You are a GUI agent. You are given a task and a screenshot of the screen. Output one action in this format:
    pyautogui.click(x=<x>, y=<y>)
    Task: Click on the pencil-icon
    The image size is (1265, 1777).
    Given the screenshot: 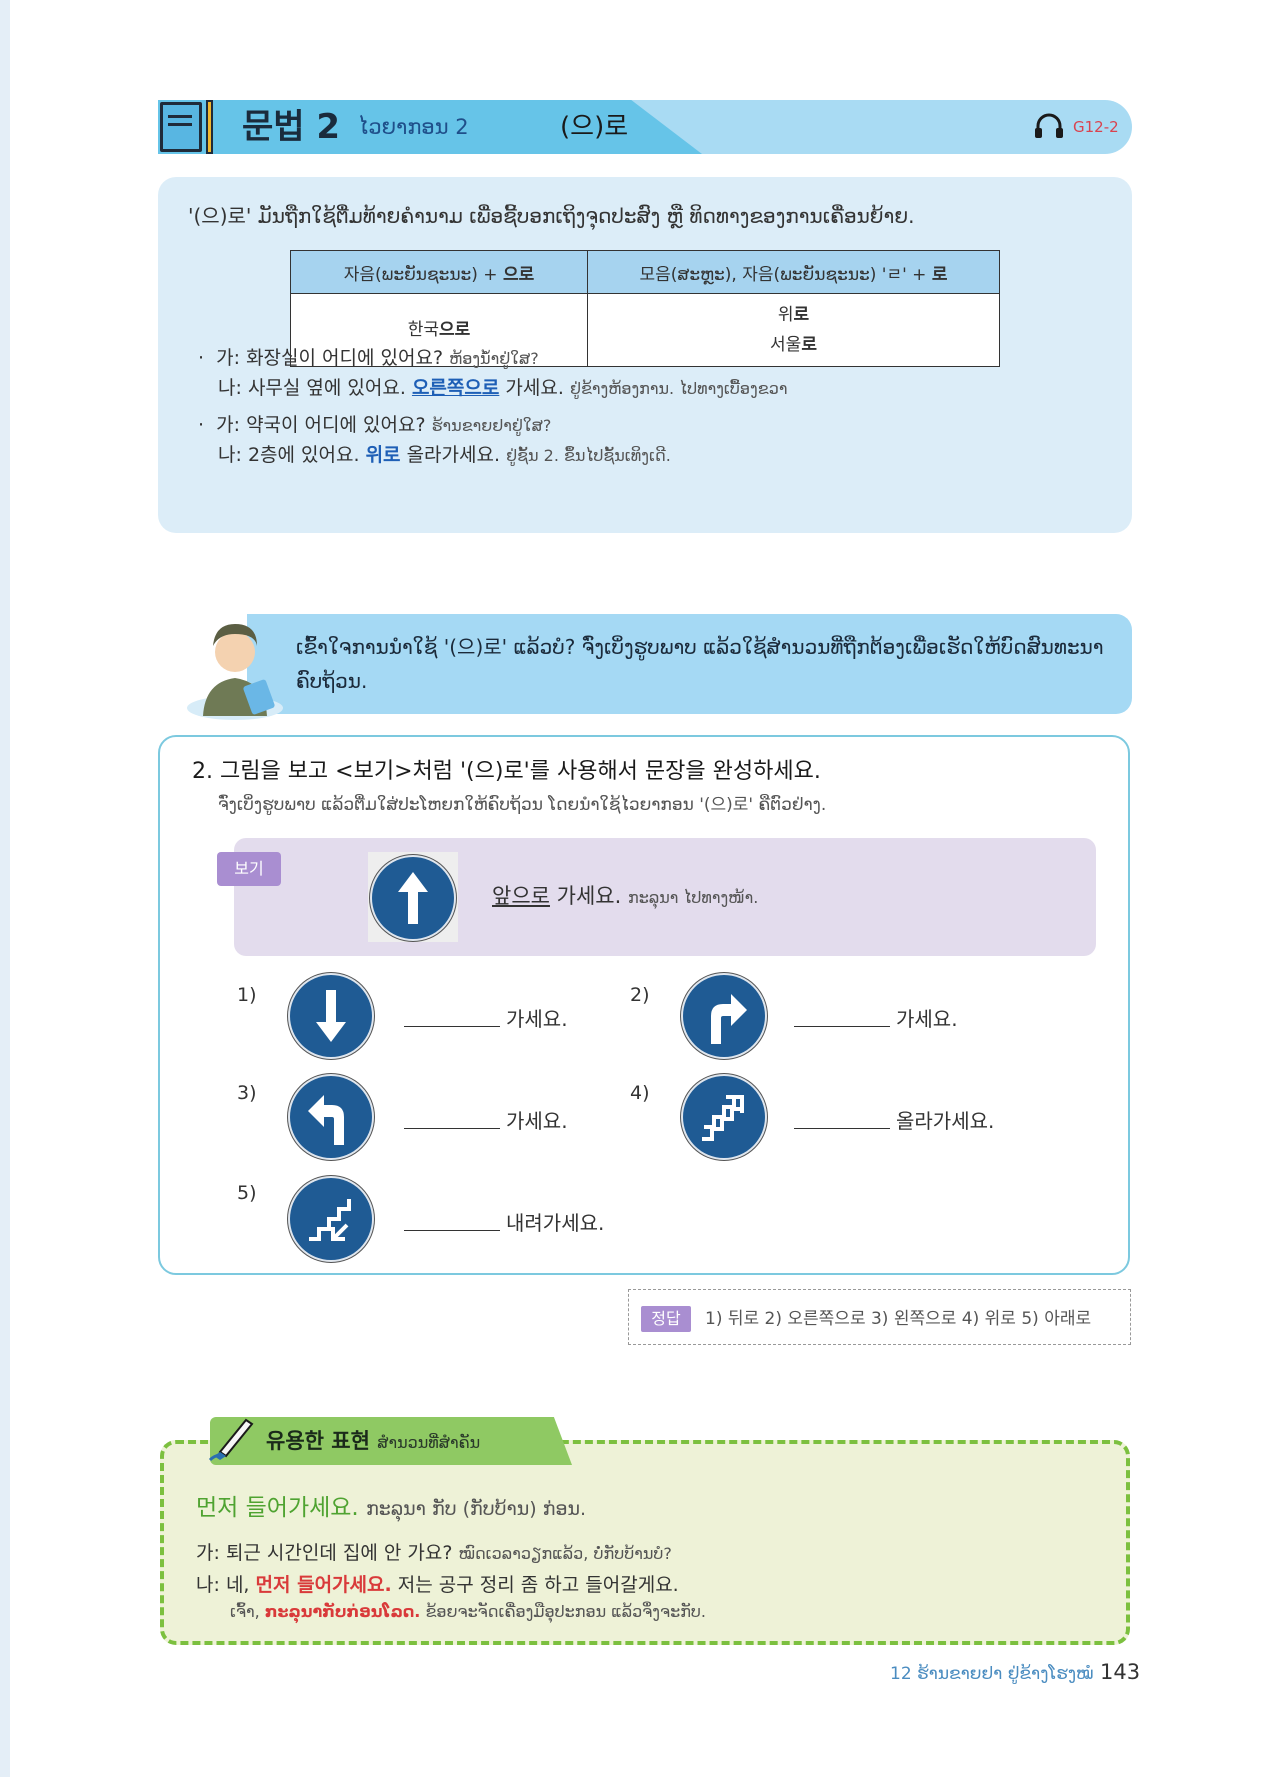 What is the action you would take?
    pyautogui.click(x=209, y=127)
    